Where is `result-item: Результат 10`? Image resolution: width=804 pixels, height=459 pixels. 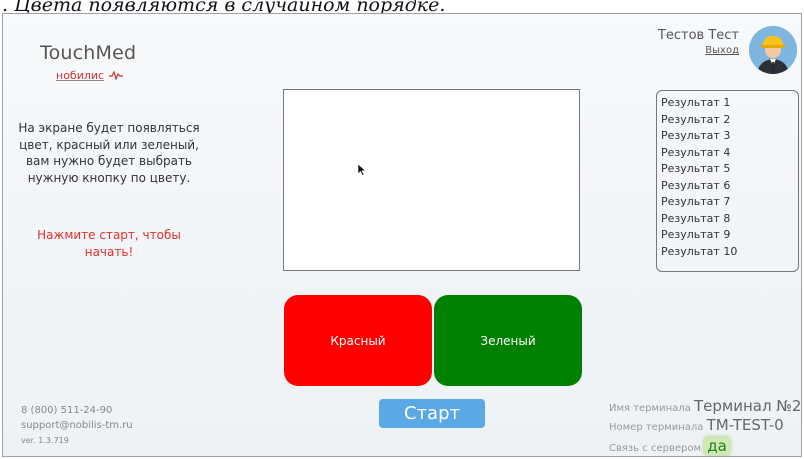 result-item: Результат 10 is located at coordinates (699, 251).